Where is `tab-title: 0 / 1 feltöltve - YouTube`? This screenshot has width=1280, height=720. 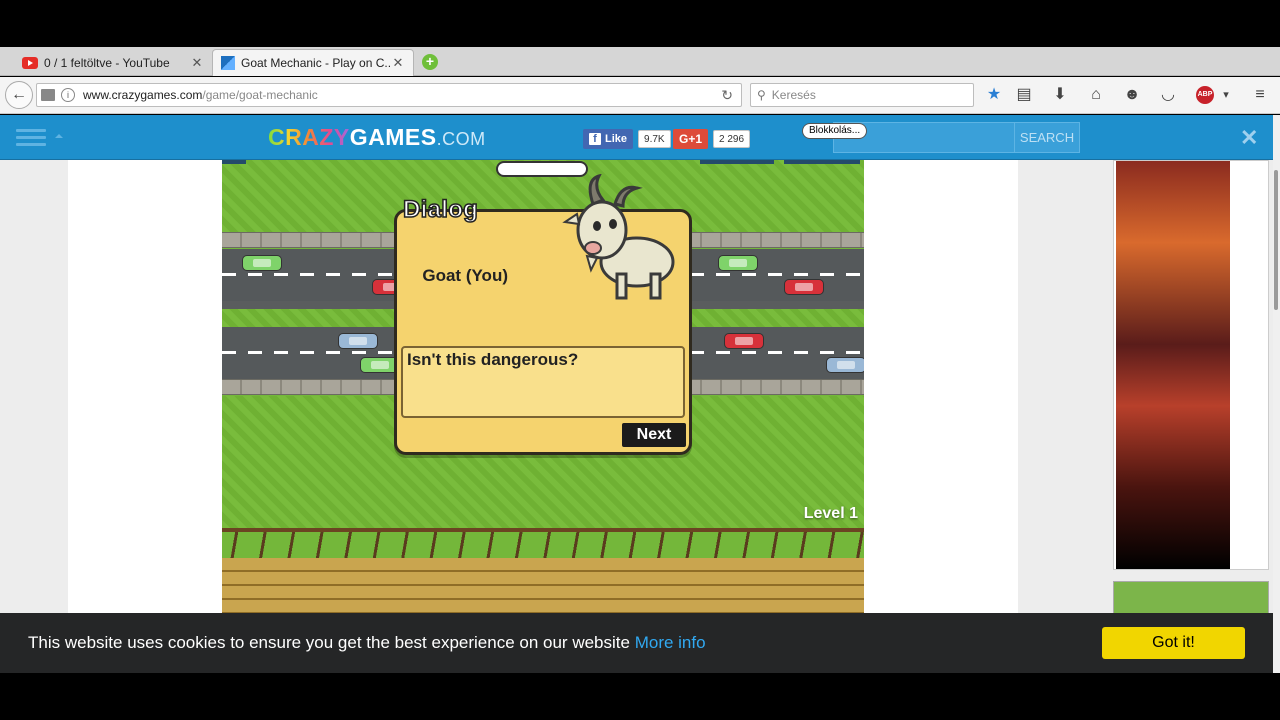 tab-title: 0 / 1 feltöltve - YouTube is located at coordinates (107, 62).